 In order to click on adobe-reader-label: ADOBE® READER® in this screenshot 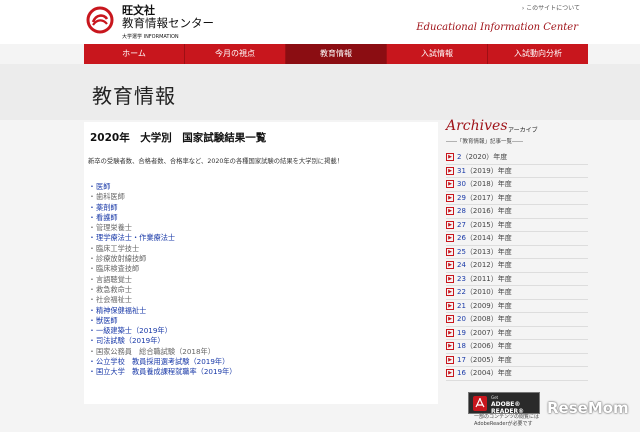, I will do `click(508, 408)`.